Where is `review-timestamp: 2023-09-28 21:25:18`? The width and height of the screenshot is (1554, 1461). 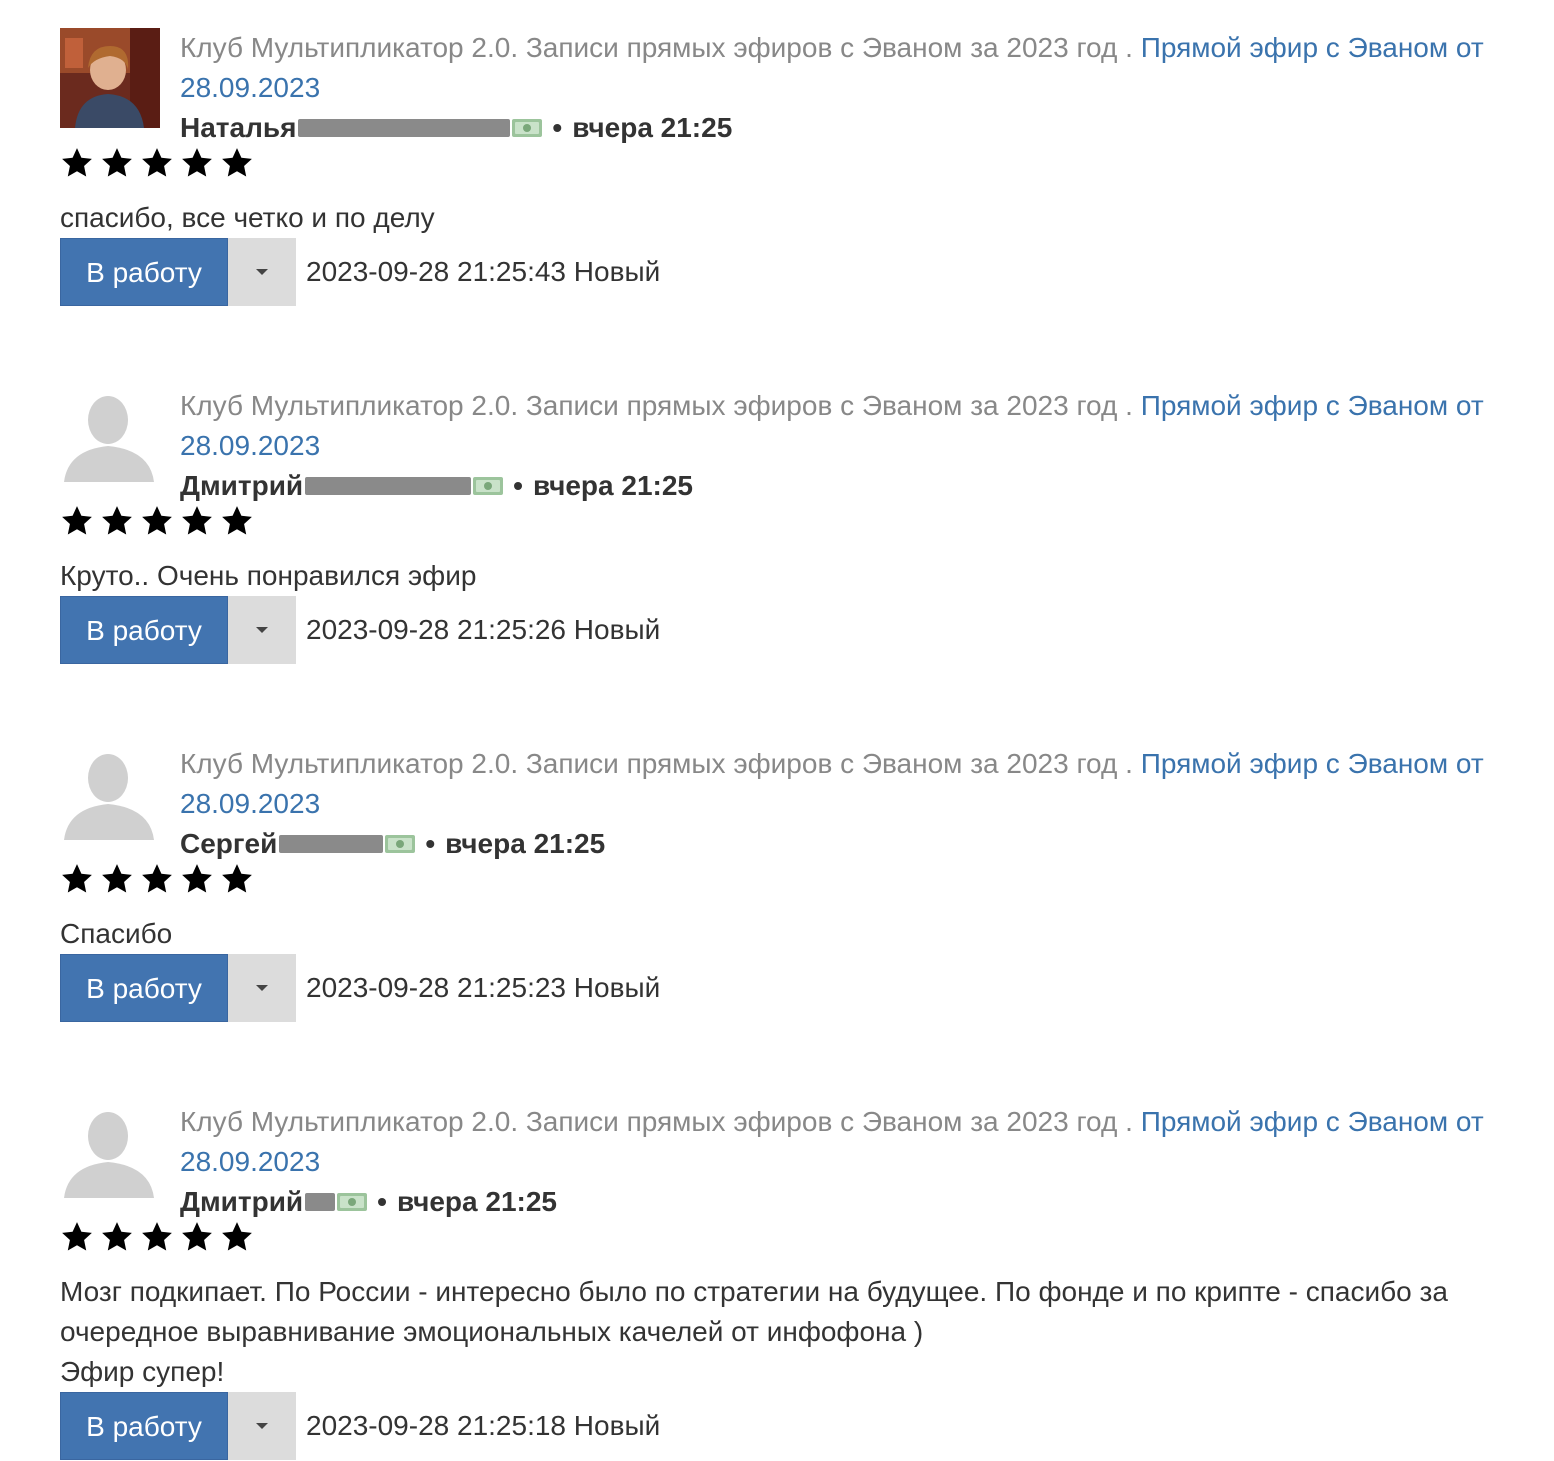
review-timestamp: 2023-09-28 21:25:18 is located at coordinates (436, 1425).